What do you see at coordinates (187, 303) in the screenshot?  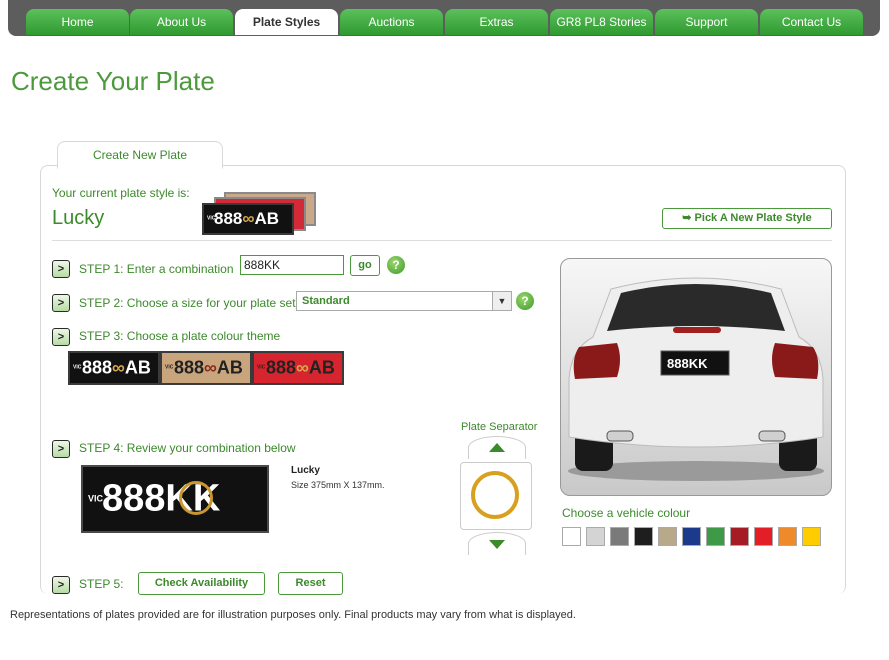 I see `step2-label: STEP 2: Choose a size for your plate set` at bounding box center [187, 303].